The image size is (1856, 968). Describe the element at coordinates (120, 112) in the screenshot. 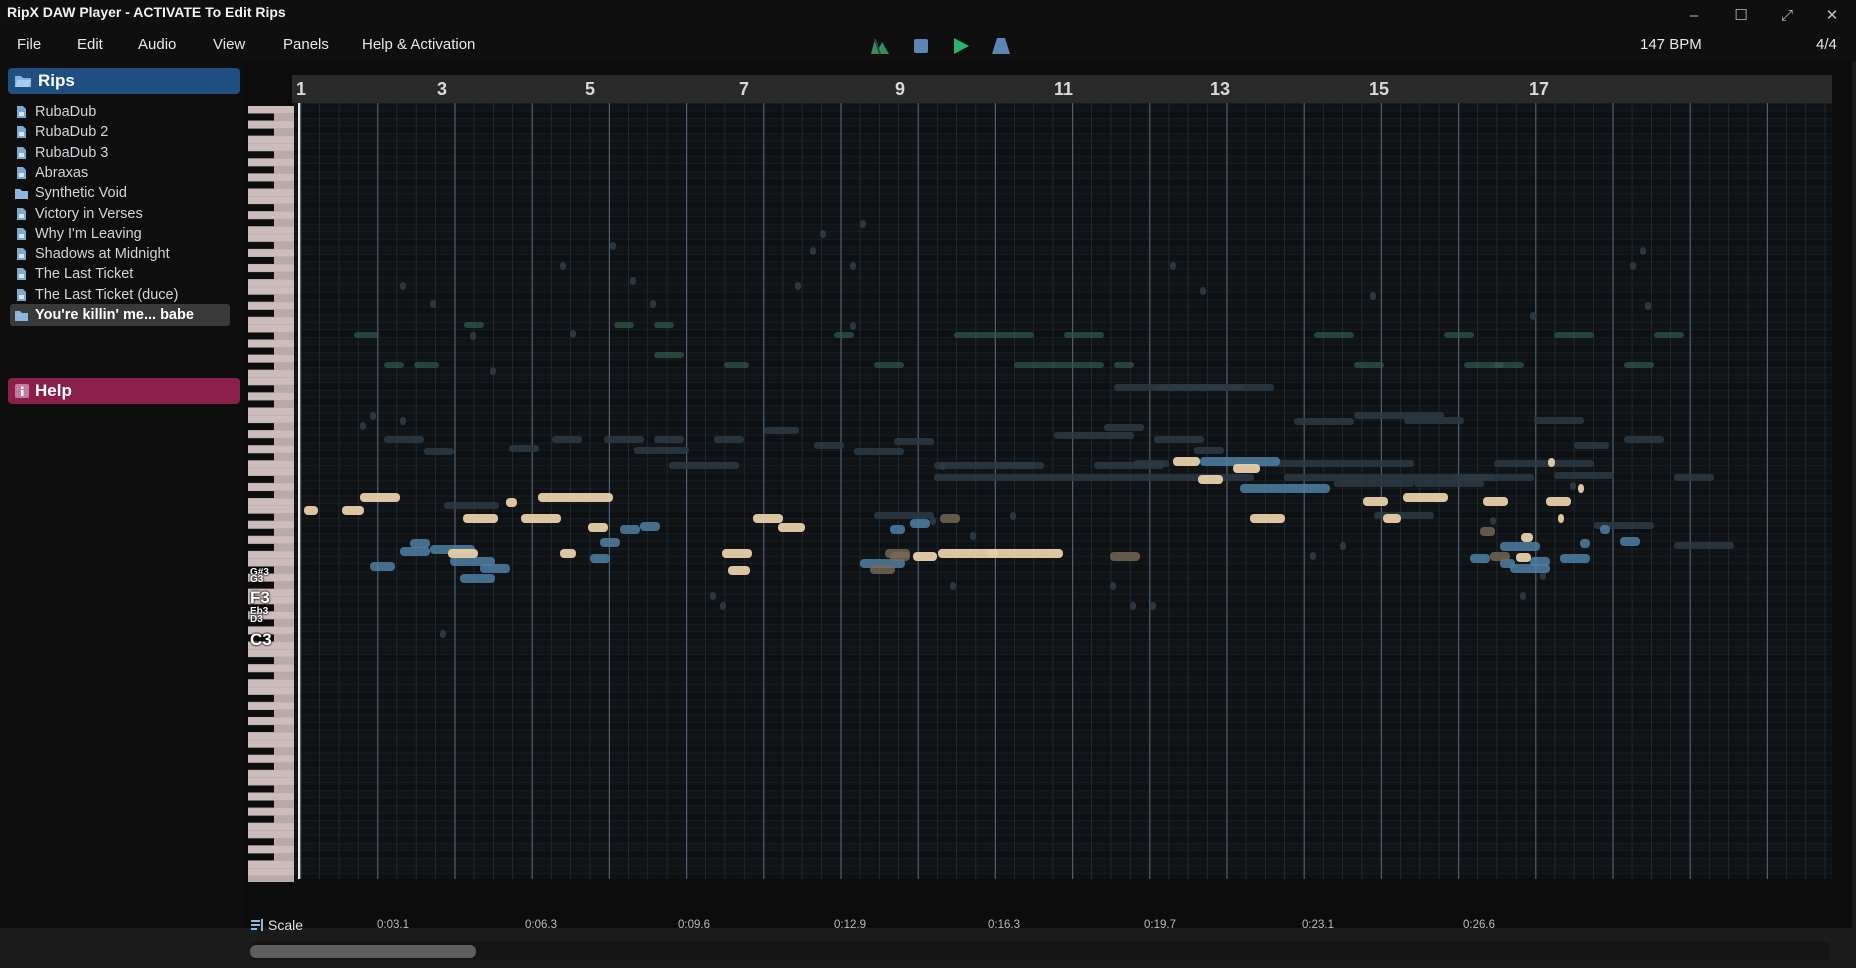

I see `rip-item: RubaDub` at that location.